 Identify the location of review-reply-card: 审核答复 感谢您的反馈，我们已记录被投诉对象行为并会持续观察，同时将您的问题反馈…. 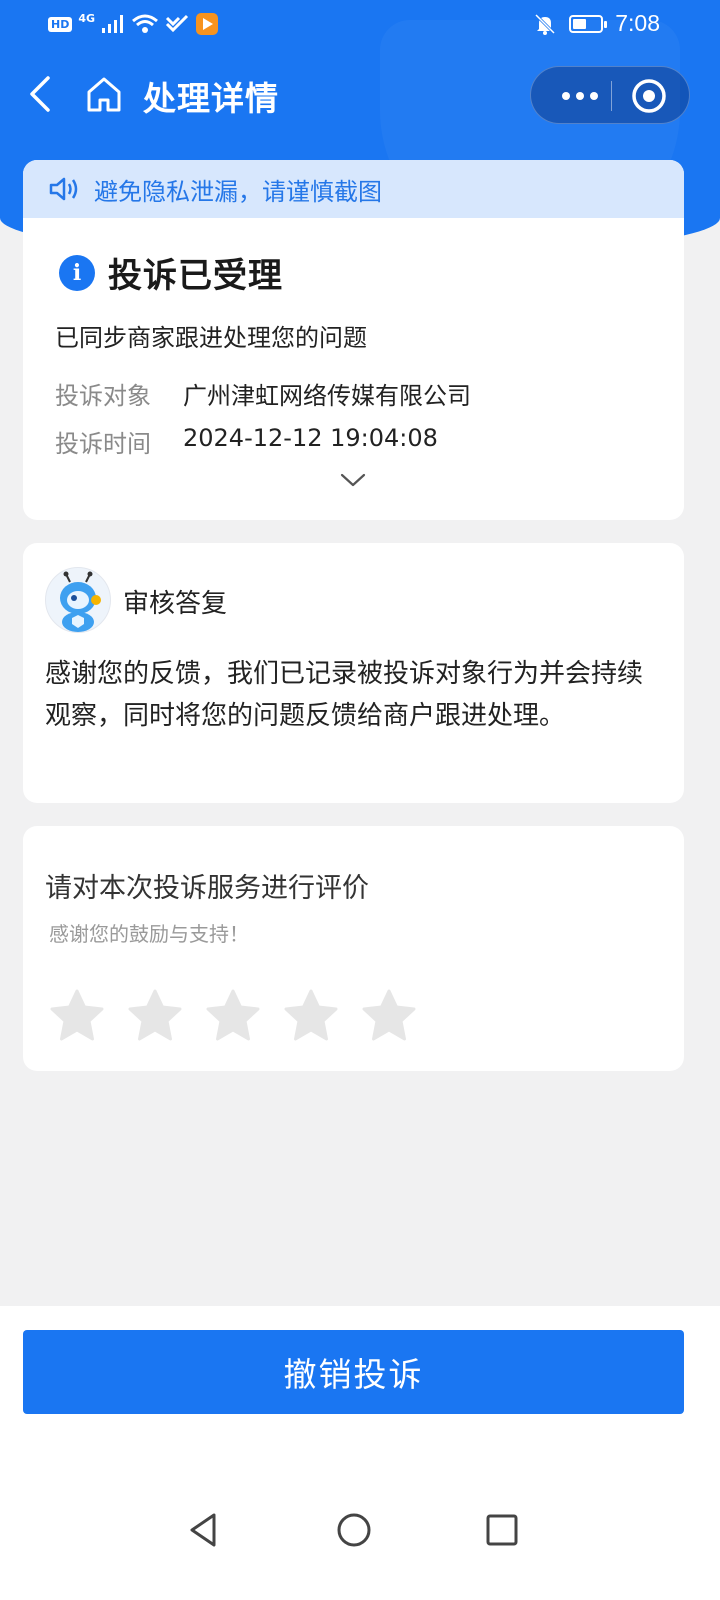
(353, 673).